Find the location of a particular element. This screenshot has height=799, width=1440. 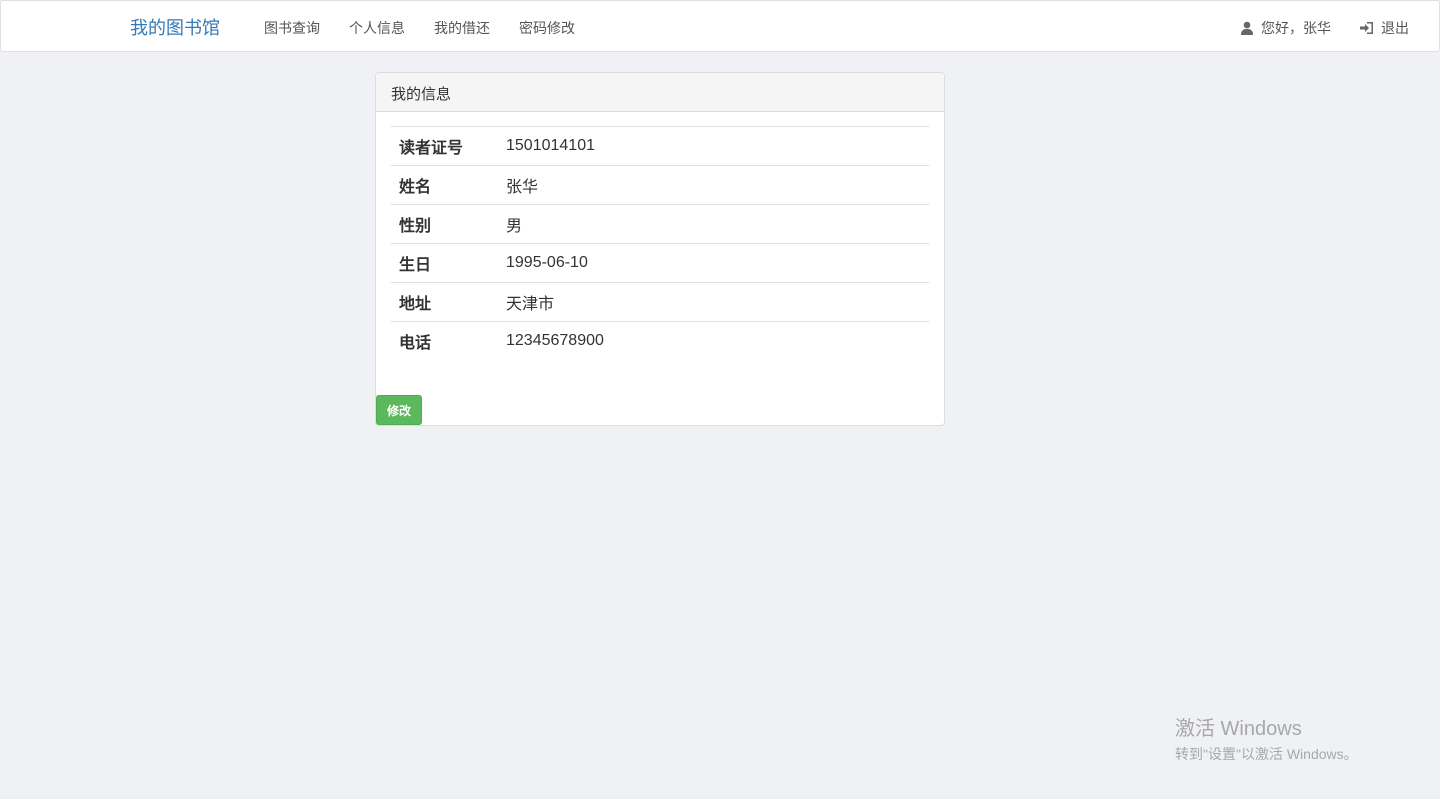

user-nav: 您好，张华 退出 is located at coordinates (1324, 28).